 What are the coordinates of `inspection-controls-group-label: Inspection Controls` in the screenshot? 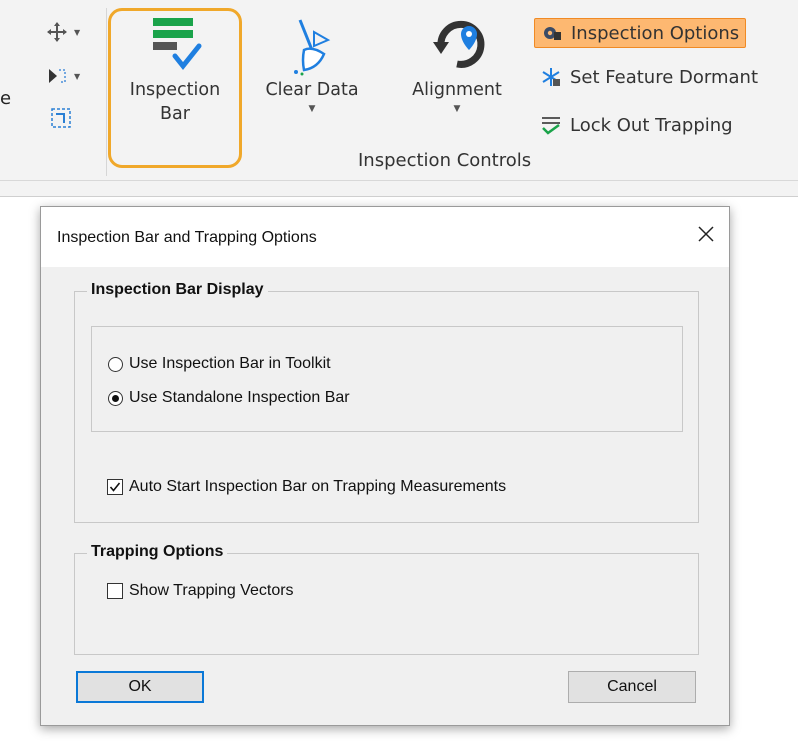 It's located at (445, 160).